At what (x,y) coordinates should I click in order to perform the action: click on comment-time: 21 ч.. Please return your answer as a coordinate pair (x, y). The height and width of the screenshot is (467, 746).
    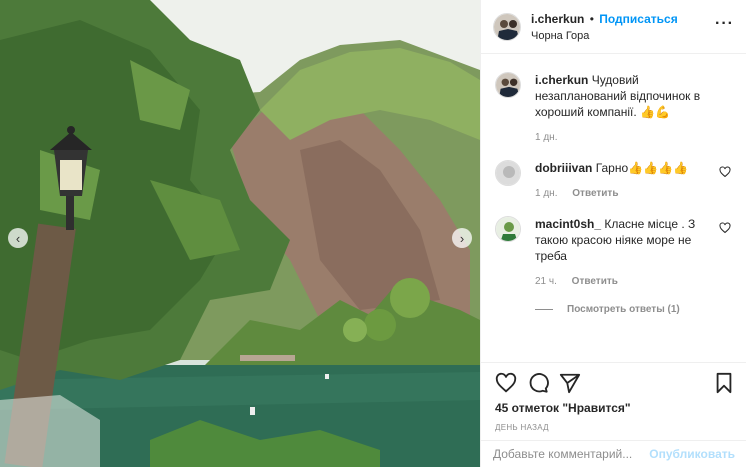
    Looking at the image, I should click on (546, 281).